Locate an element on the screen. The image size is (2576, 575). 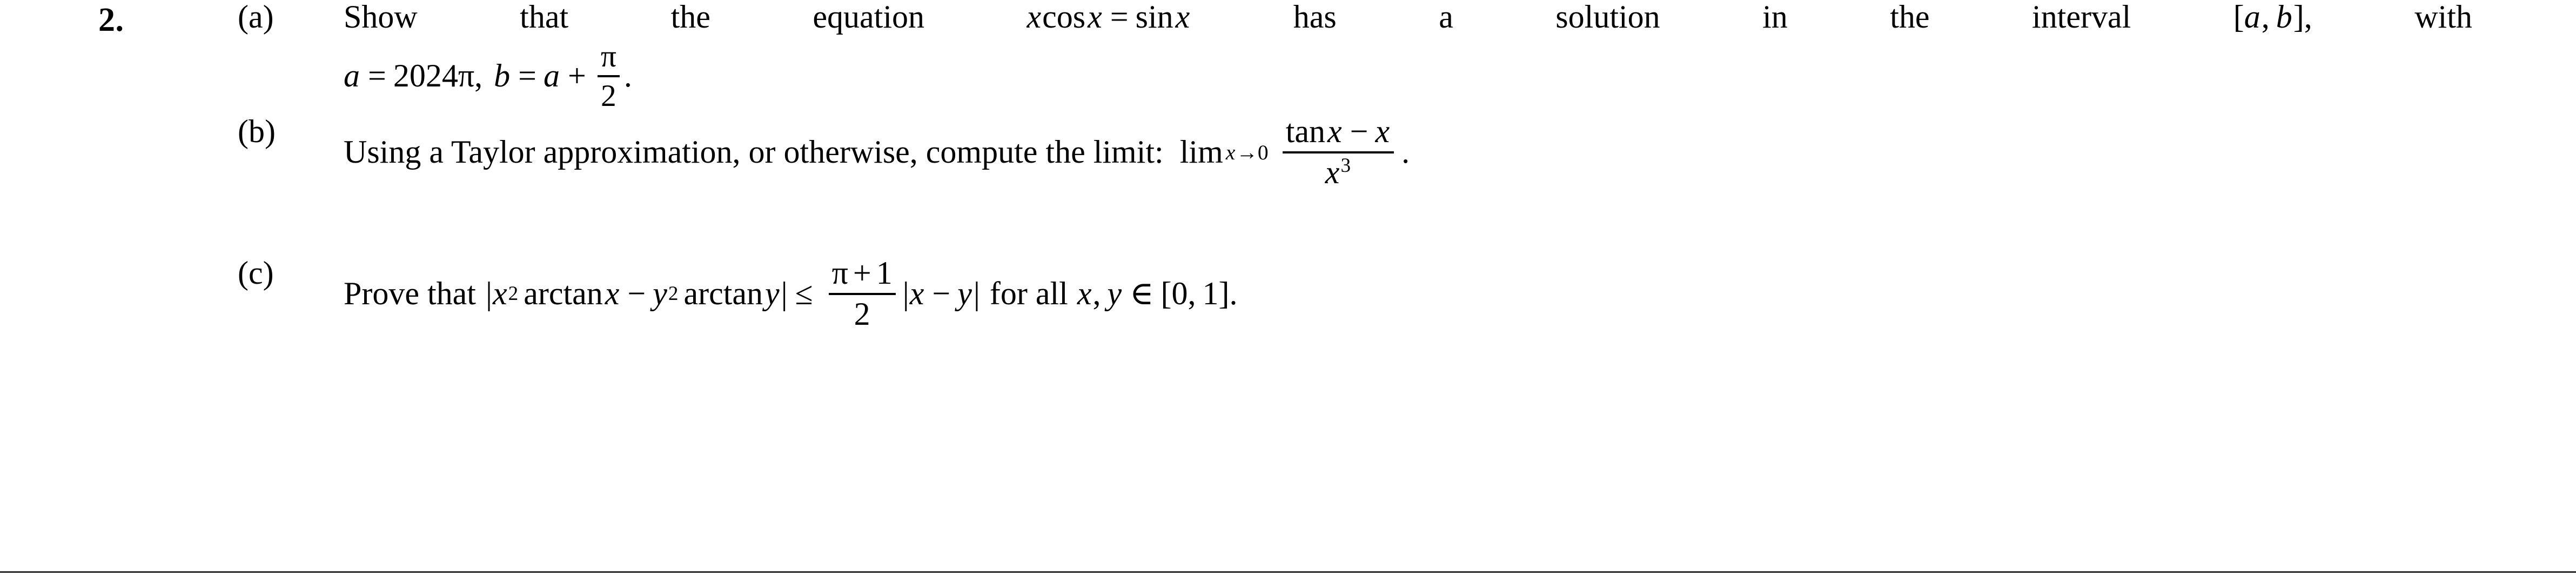
math-comma-set: , is located at coordinates (1097, 293).